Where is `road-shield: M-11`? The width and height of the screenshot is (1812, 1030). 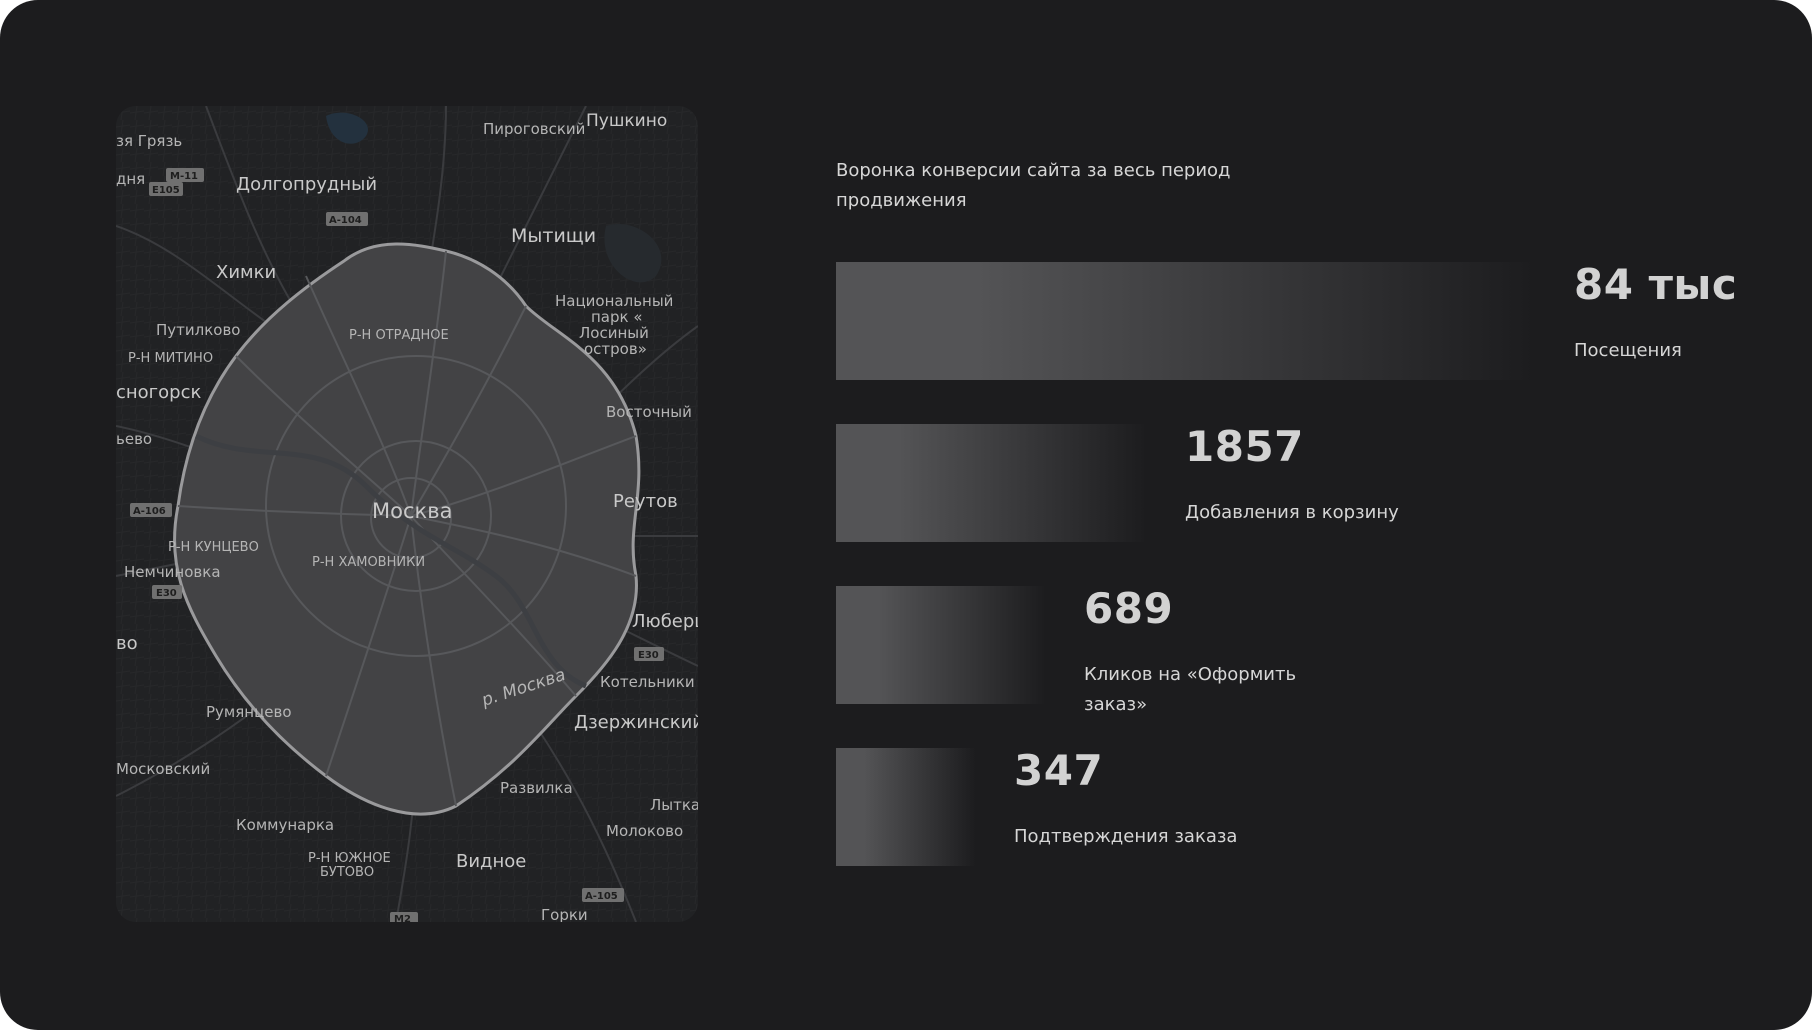 road-shield: M-11 is located at coordinates (185, 175).